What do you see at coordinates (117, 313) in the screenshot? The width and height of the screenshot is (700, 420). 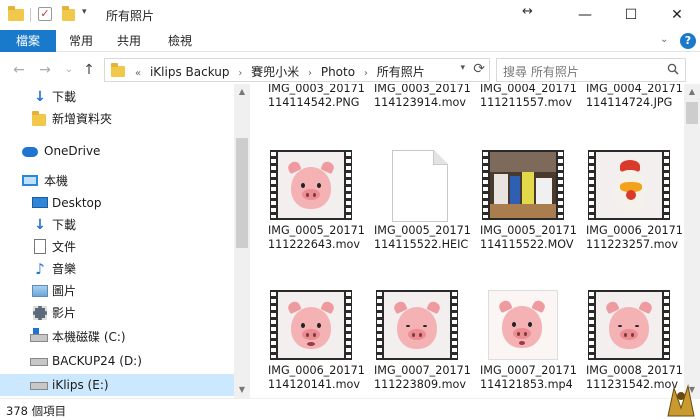 I see `sidebar-item-videos: 影片` at bounding box center [117, 313].